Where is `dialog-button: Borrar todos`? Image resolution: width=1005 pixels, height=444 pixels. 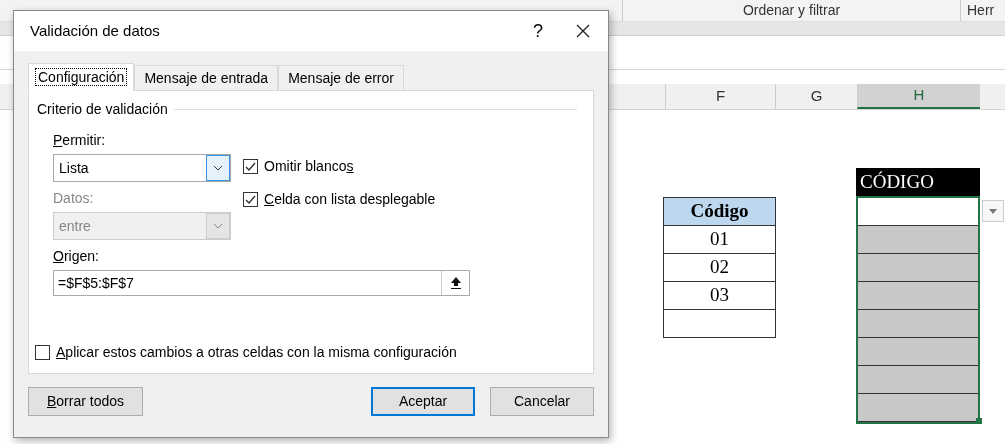 dialog-button: Borrar todos is located at coordinates (85, 401).